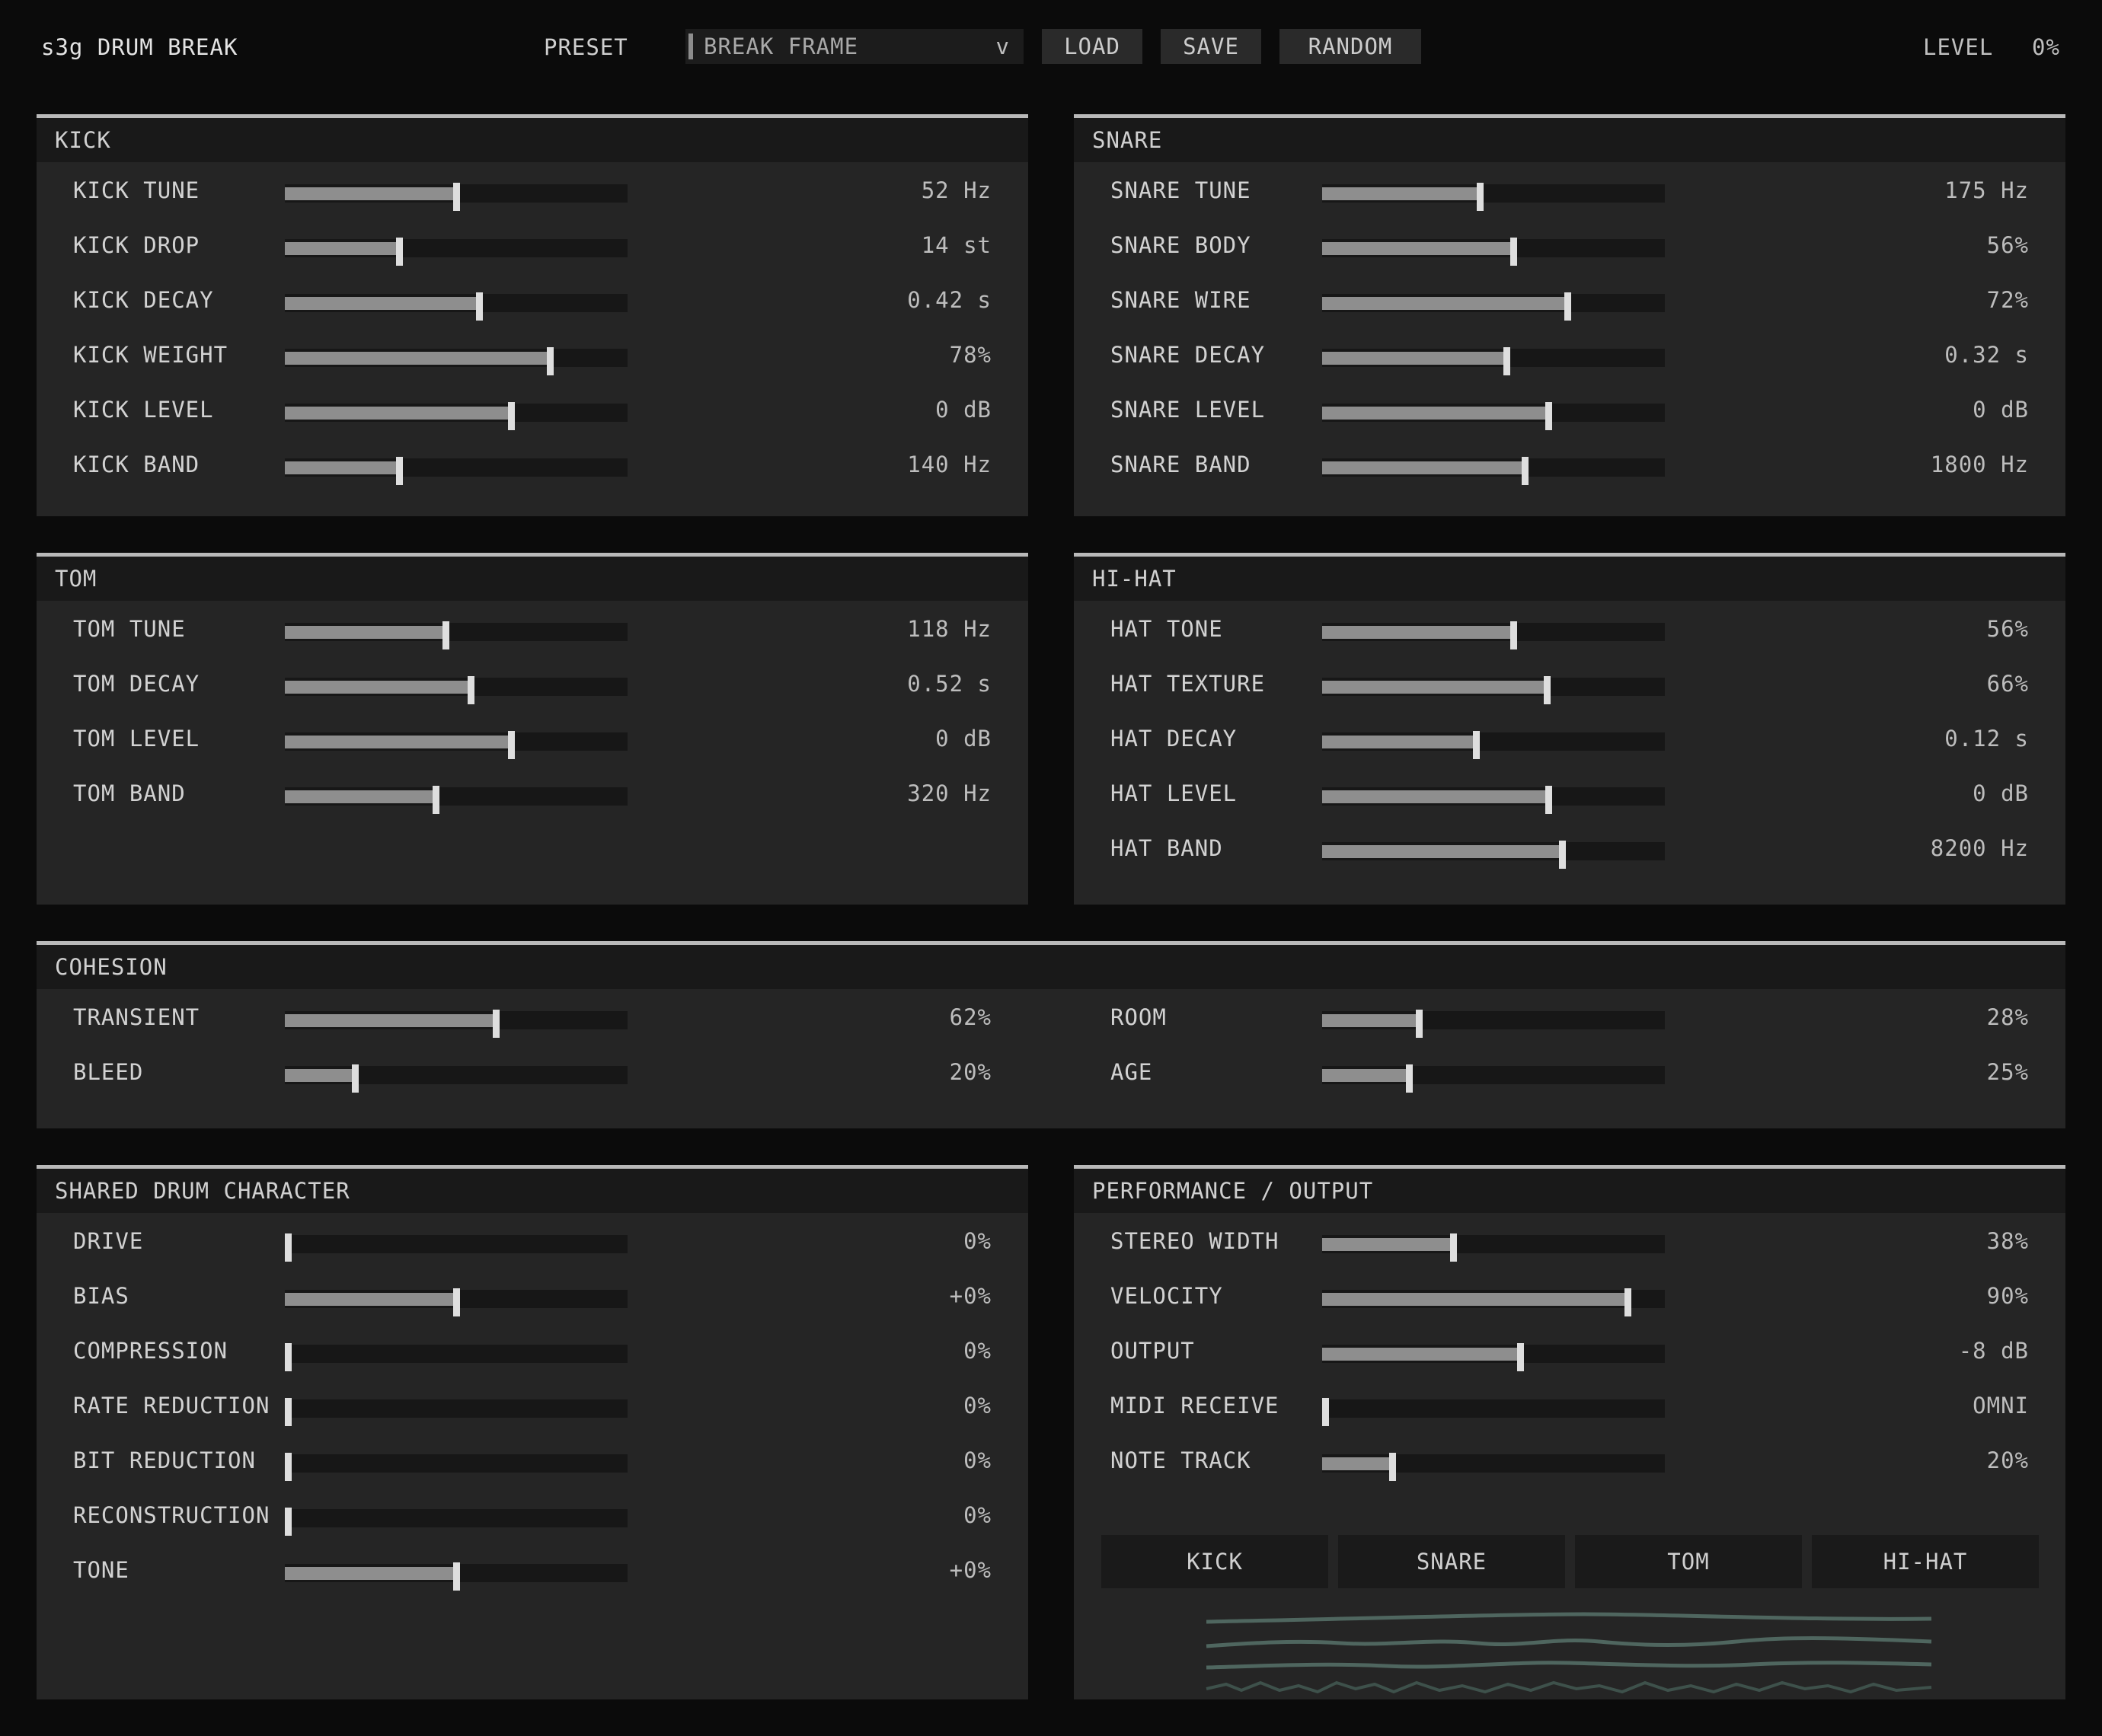 The height and width of the screenshot is (1736, 2102). Describe the element at coordinates (171, 1515) in the screenshot. I see `control-label: RECONSTRUCTION` at that location.